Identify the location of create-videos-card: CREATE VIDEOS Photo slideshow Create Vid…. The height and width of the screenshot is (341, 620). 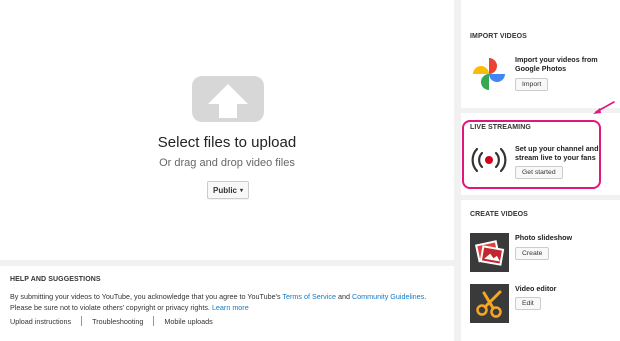
(540, 270).